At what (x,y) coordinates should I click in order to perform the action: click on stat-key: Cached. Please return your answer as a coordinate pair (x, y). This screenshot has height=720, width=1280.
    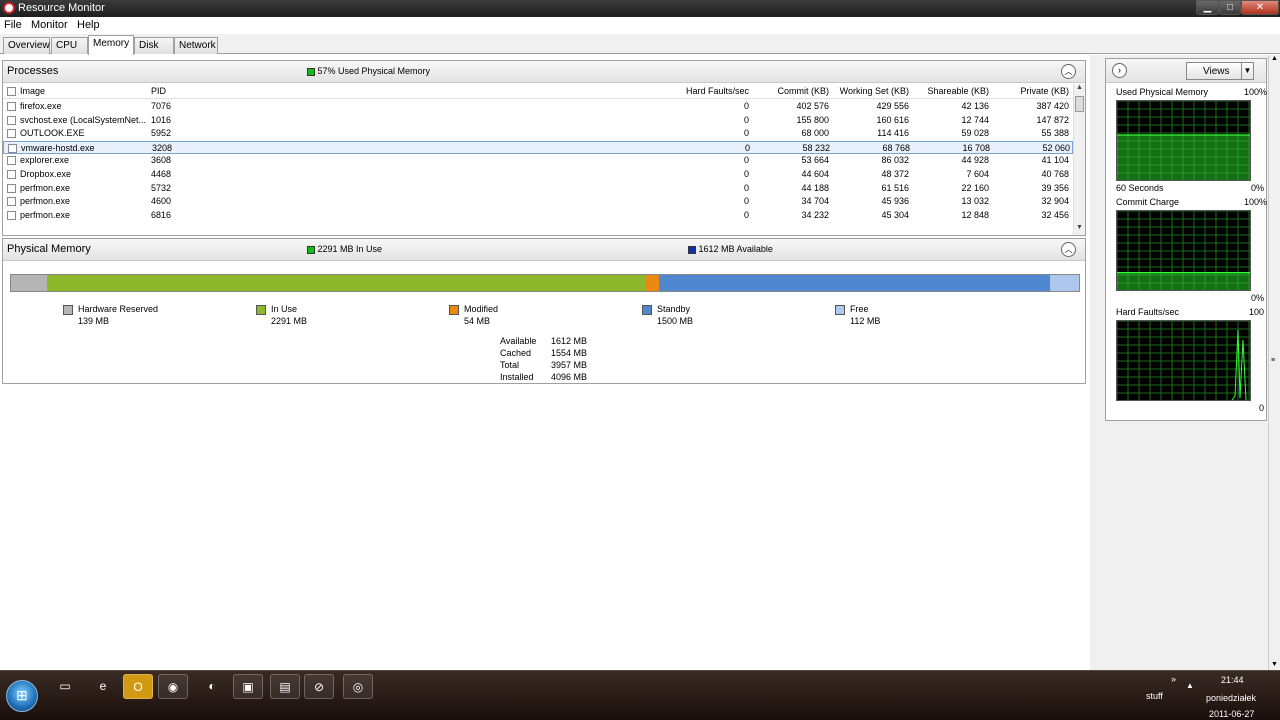
    Looking at the image, I should click on (516, 353).